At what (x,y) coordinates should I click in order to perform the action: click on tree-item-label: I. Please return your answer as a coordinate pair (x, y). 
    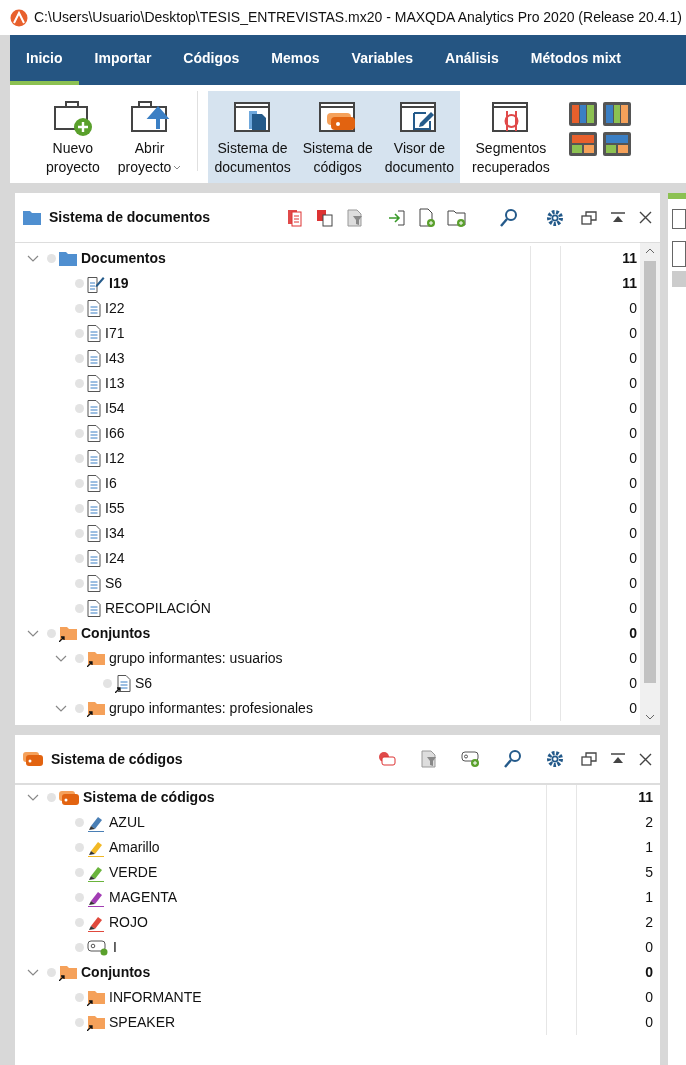
    Looking at the image, I should click on (115, 947).